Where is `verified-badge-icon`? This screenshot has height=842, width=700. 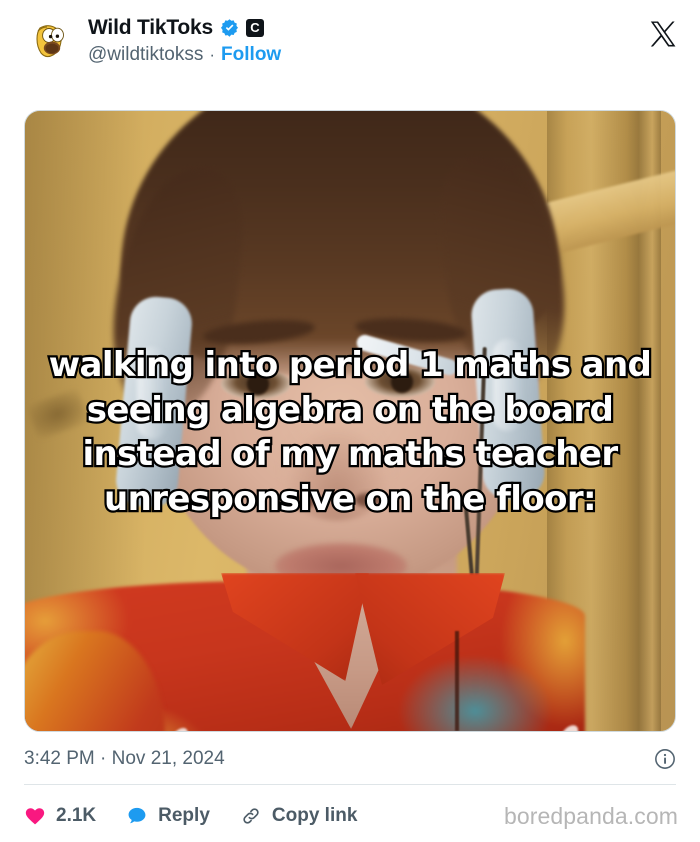 verified-badge-icon is located at coordinates (229, 28).